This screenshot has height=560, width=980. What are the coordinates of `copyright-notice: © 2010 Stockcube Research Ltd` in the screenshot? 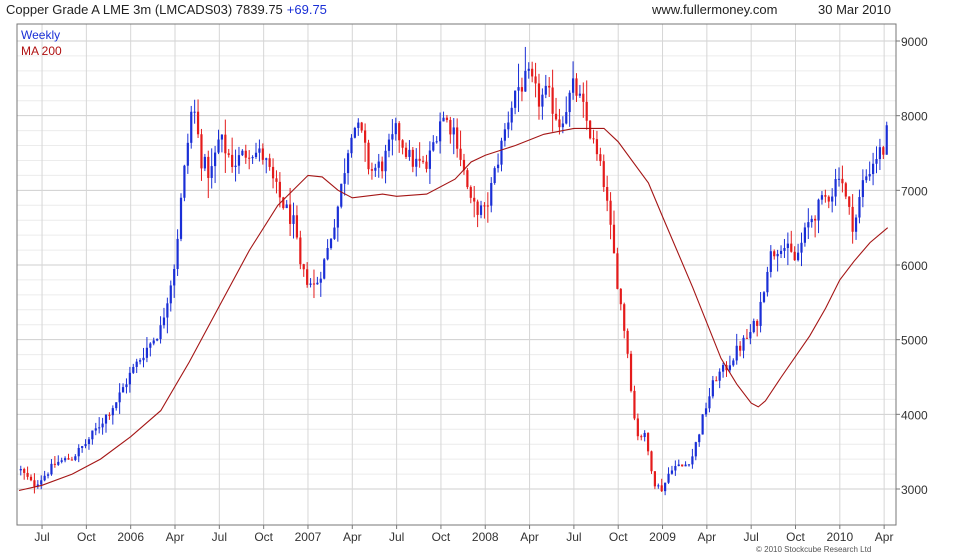 It's located at (814, 549).